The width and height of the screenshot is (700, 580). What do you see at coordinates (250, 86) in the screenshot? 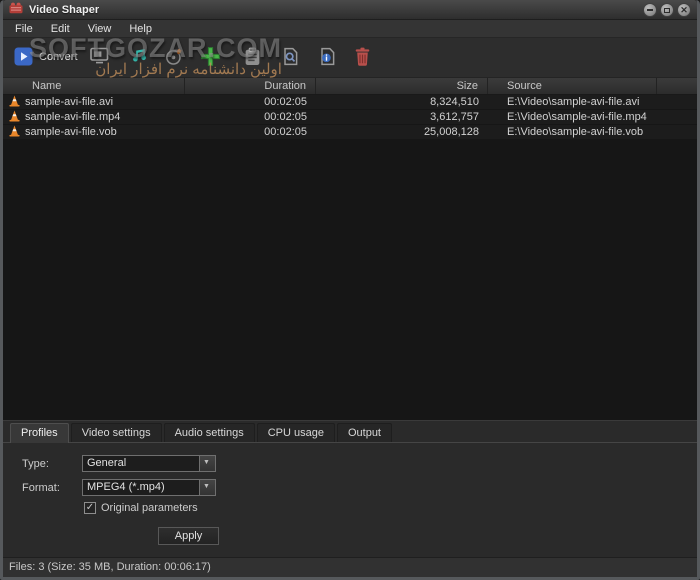
I see `column-header-duration: Duration` at bounding box center [250, 86].